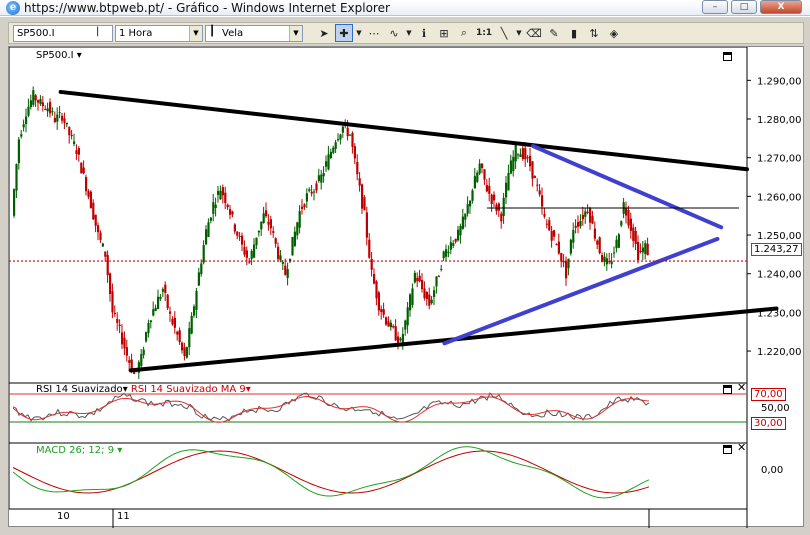  I want to click on line-tool-icon: ╲, so click(504, 33).